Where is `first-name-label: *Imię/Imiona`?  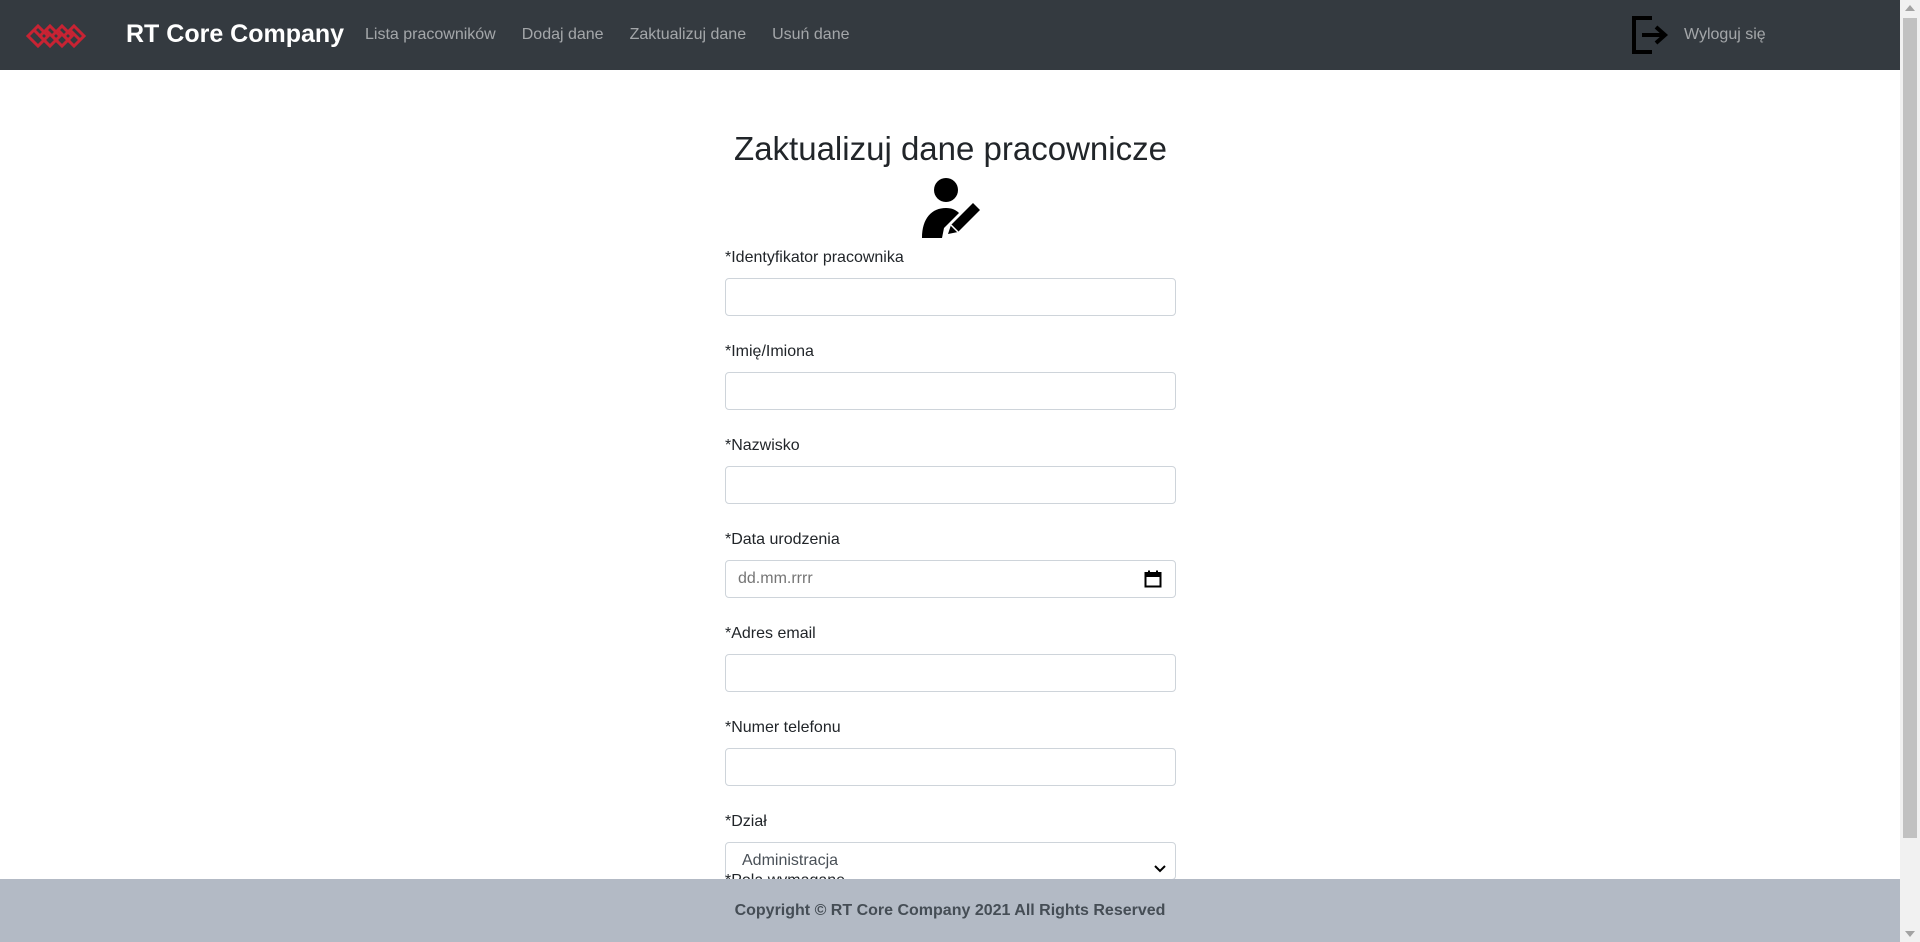
first-name-label: *Imię/Imiona is located at coordinates (769, 351).